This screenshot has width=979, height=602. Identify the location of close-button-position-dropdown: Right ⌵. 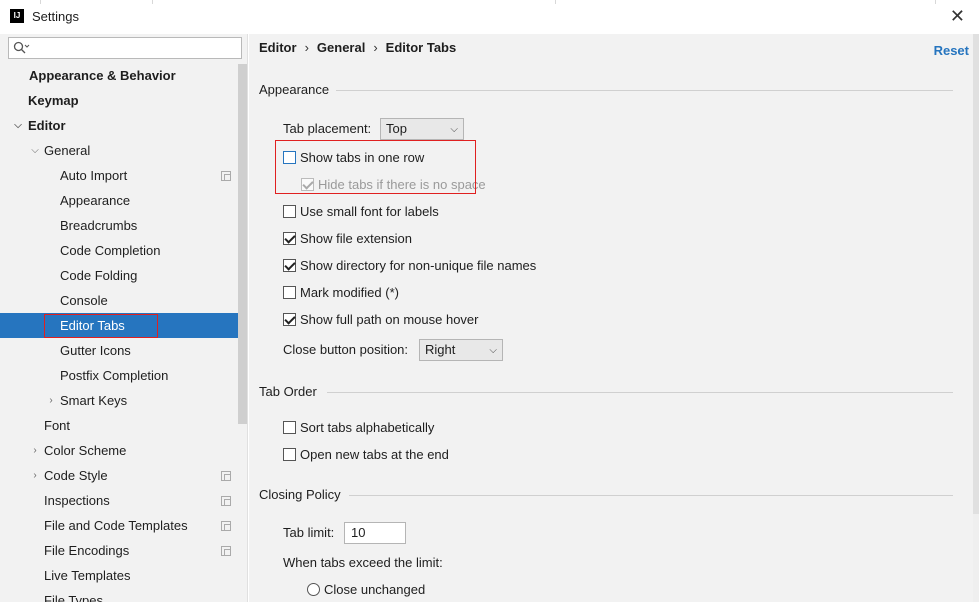
(461, 350).